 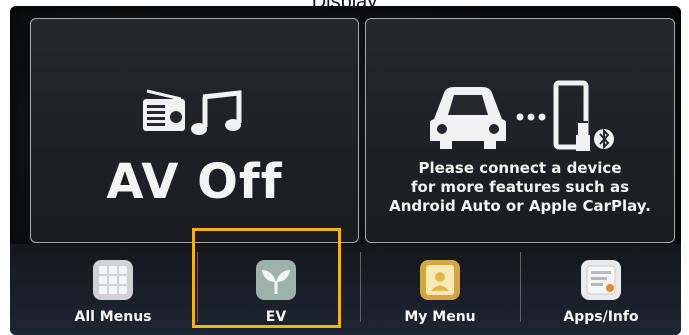 What do you see at coordinates (601, 280) in the screenshot?
I see `apps-info-icon` at bounding box center [601, 280].